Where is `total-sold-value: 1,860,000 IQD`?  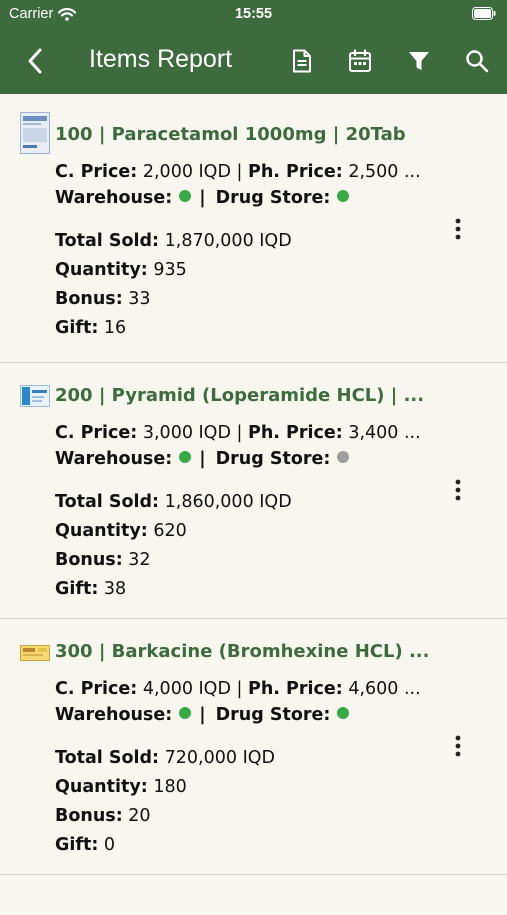 total-sold-value: 1,860,000 IQD is located at coordinates (228, 502).